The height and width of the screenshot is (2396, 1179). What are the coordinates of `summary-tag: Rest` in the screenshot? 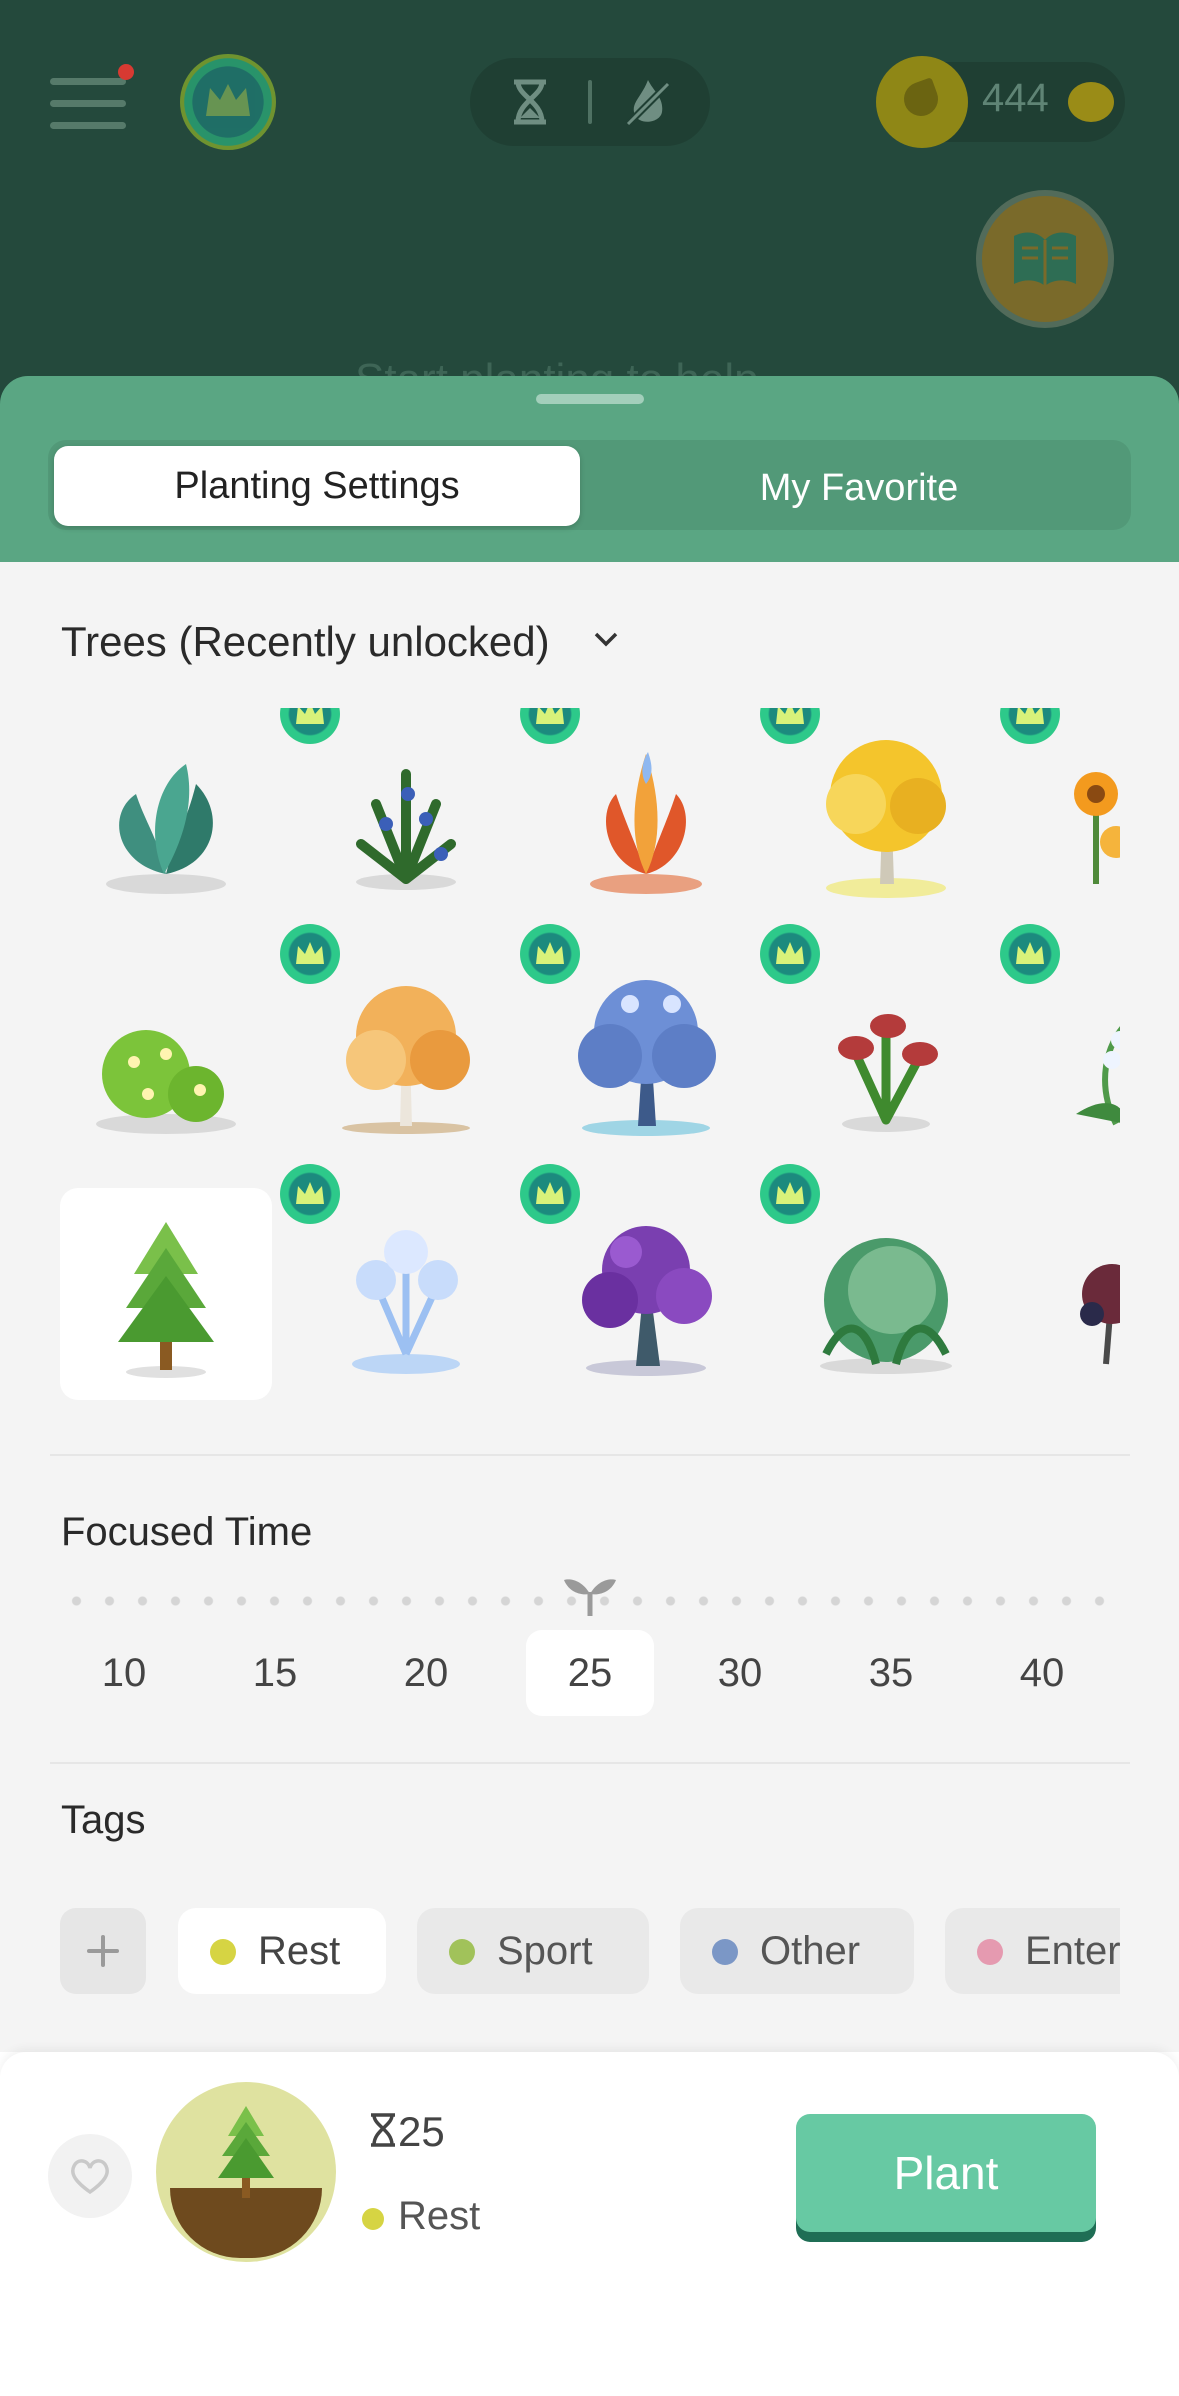 It's located at (439, 2216).